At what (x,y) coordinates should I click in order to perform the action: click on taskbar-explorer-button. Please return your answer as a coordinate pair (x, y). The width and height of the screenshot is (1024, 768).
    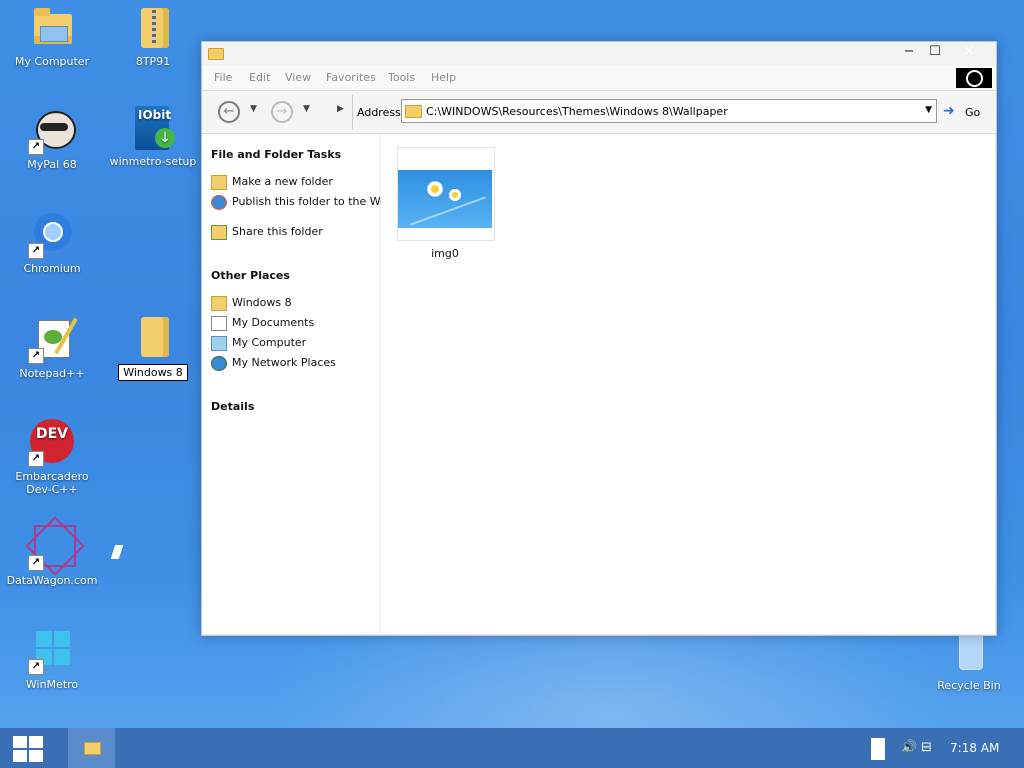
    Looking at the image, I should click on (91, 748).